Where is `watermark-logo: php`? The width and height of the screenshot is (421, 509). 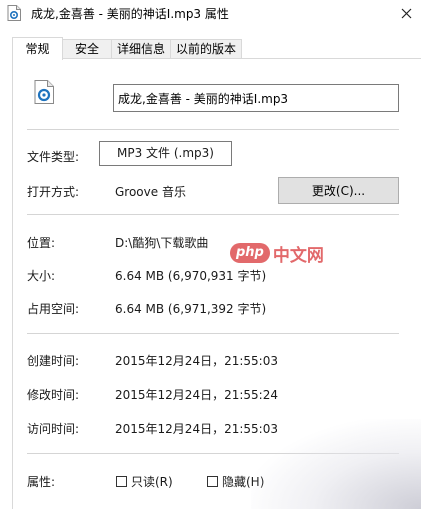
watermark-logo: php is located at coordinates (250, 253).